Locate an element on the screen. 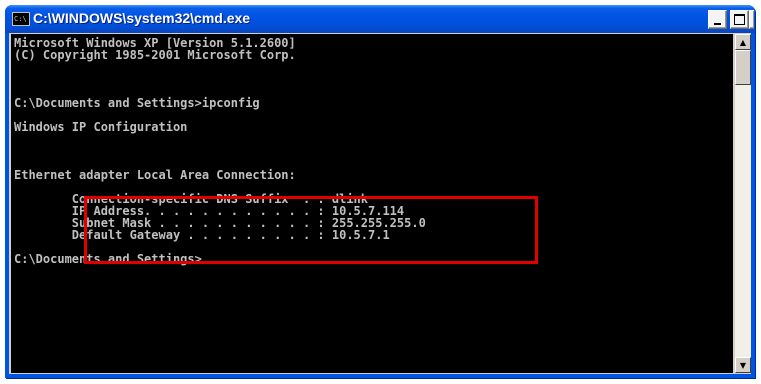  console-line: Windows IP Configuration is located at coordinates (101, 127).